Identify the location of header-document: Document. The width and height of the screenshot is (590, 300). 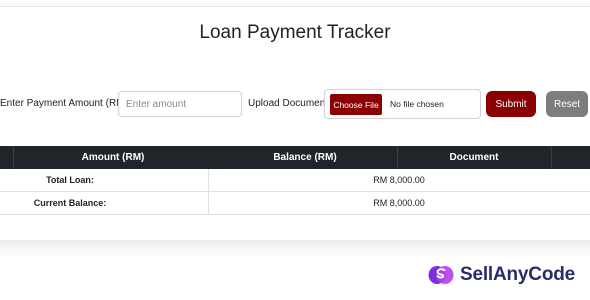
(474, 157).